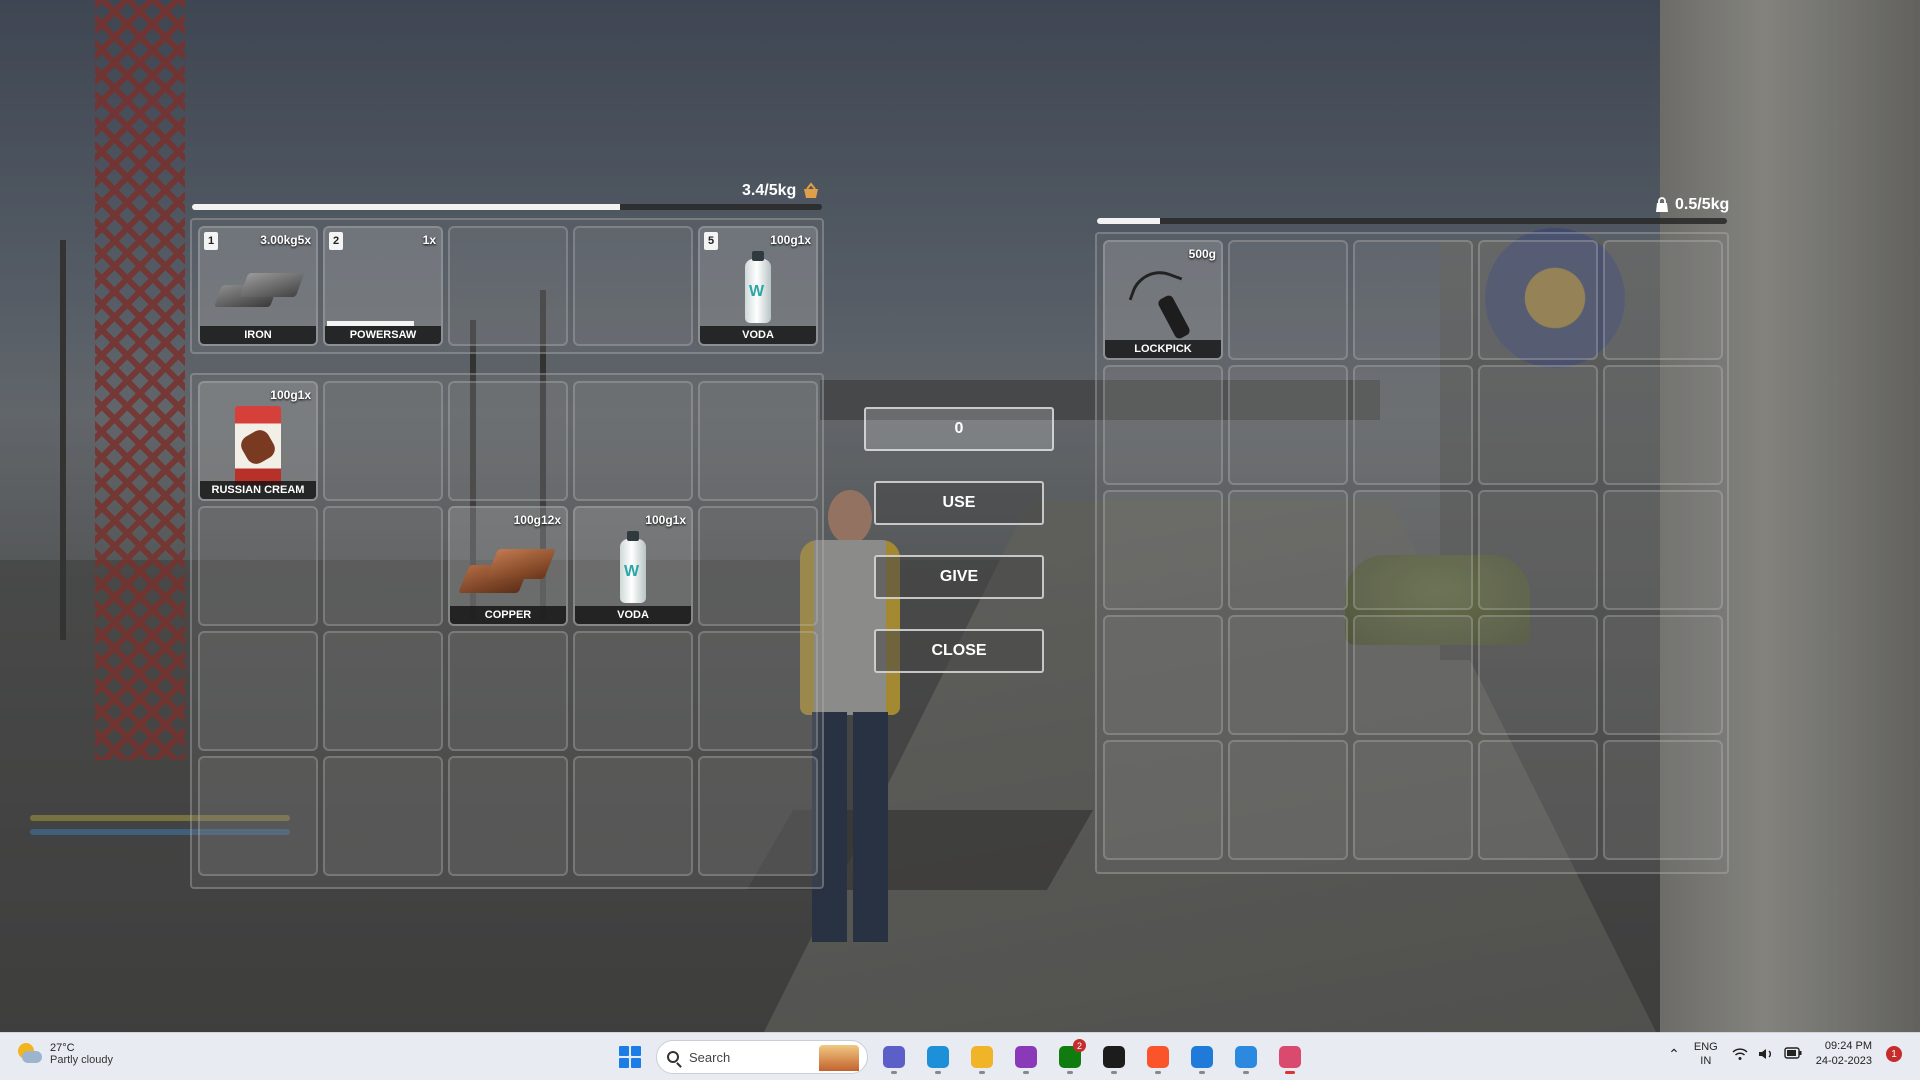  What do you see at coordinates (665, 520) in the screenshot?
I see `item-weight-count: 100g1x` at bounding box center [665, 520].